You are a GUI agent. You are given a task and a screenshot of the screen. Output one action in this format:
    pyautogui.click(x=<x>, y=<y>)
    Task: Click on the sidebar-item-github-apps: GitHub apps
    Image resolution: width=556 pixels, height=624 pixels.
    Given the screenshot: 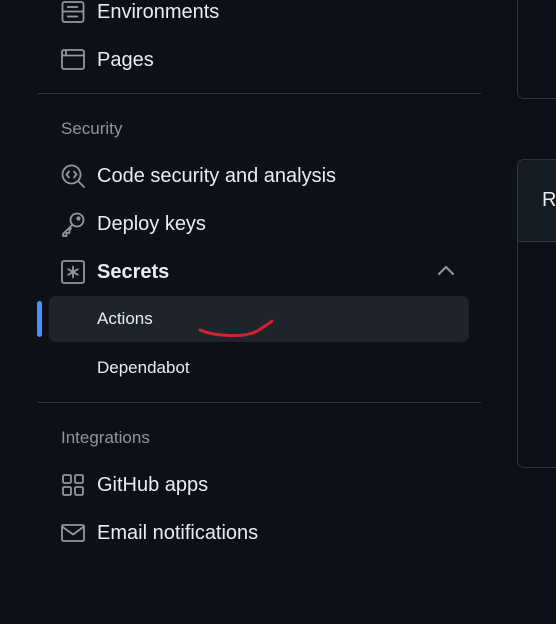 What is the action you would take?
    pyautogui.click(x=259, y=485)
    